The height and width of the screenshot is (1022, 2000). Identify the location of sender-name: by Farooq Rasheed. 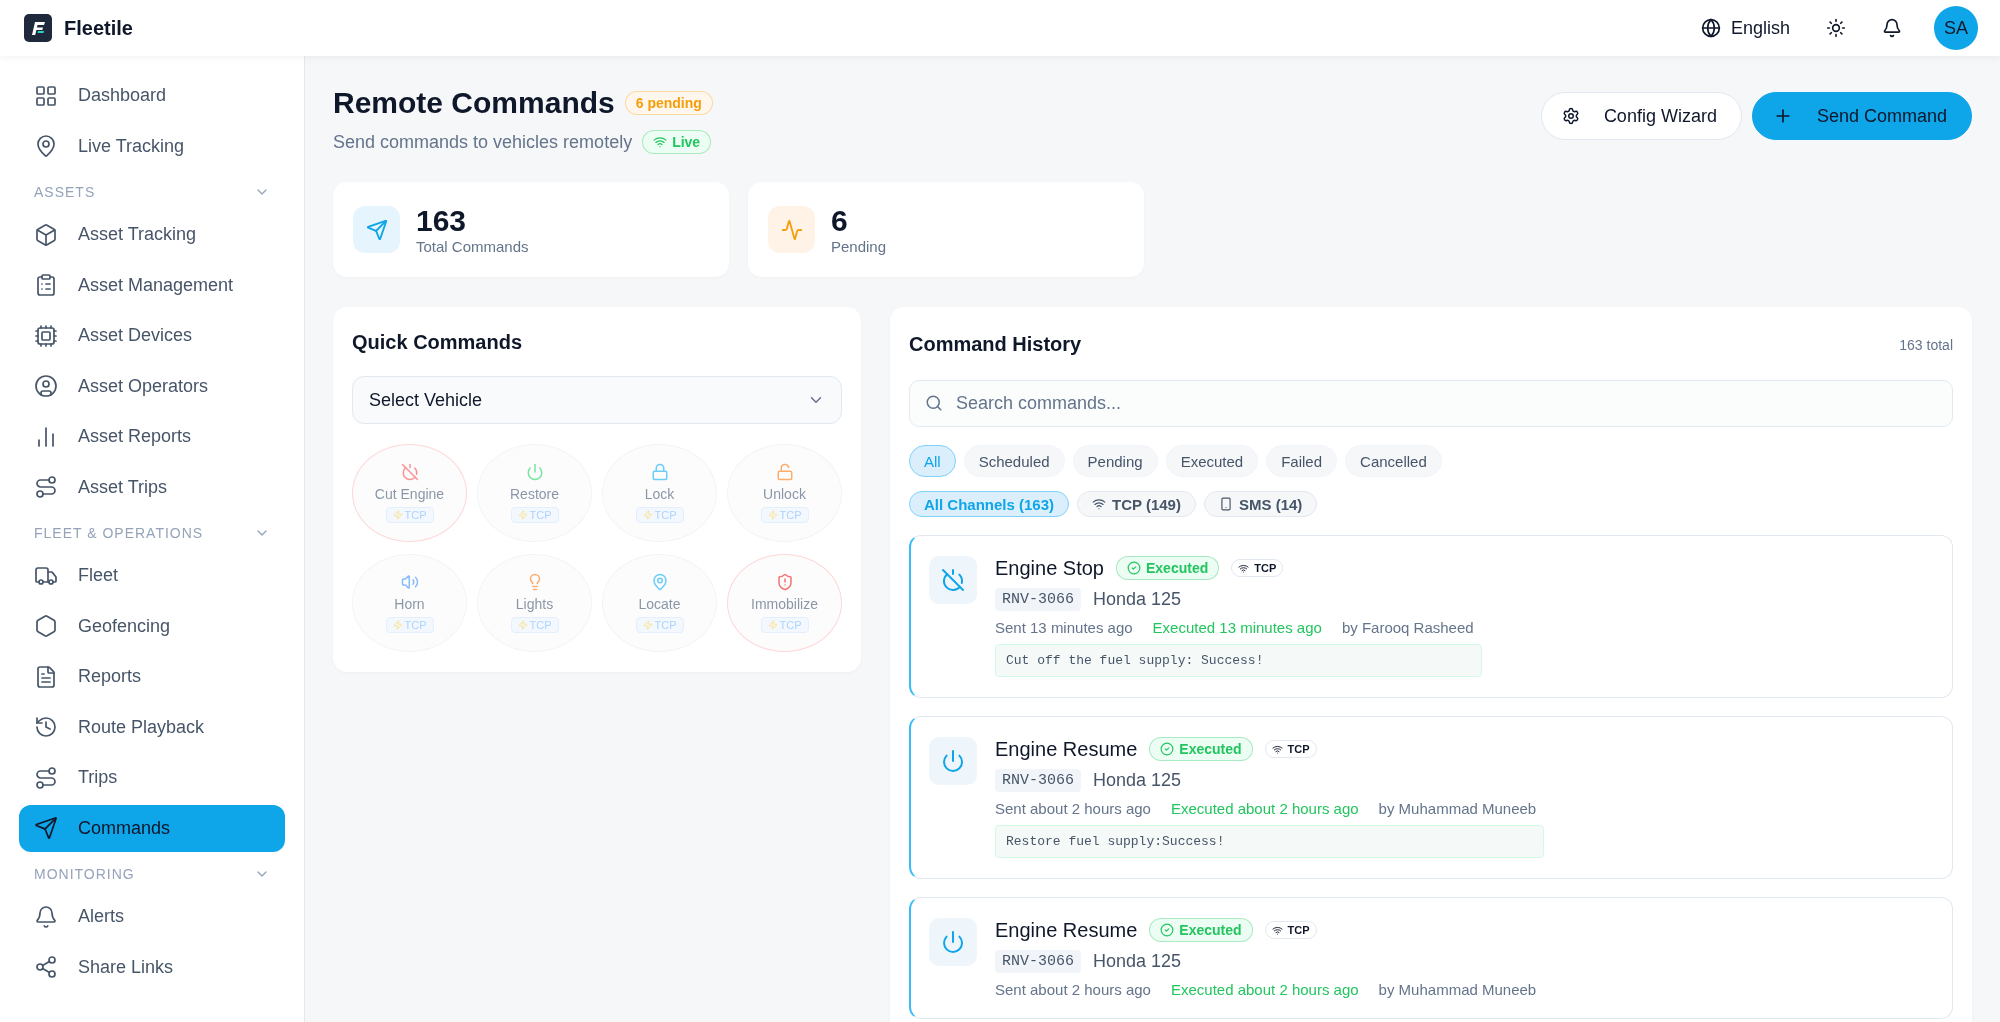
(1407, 627).